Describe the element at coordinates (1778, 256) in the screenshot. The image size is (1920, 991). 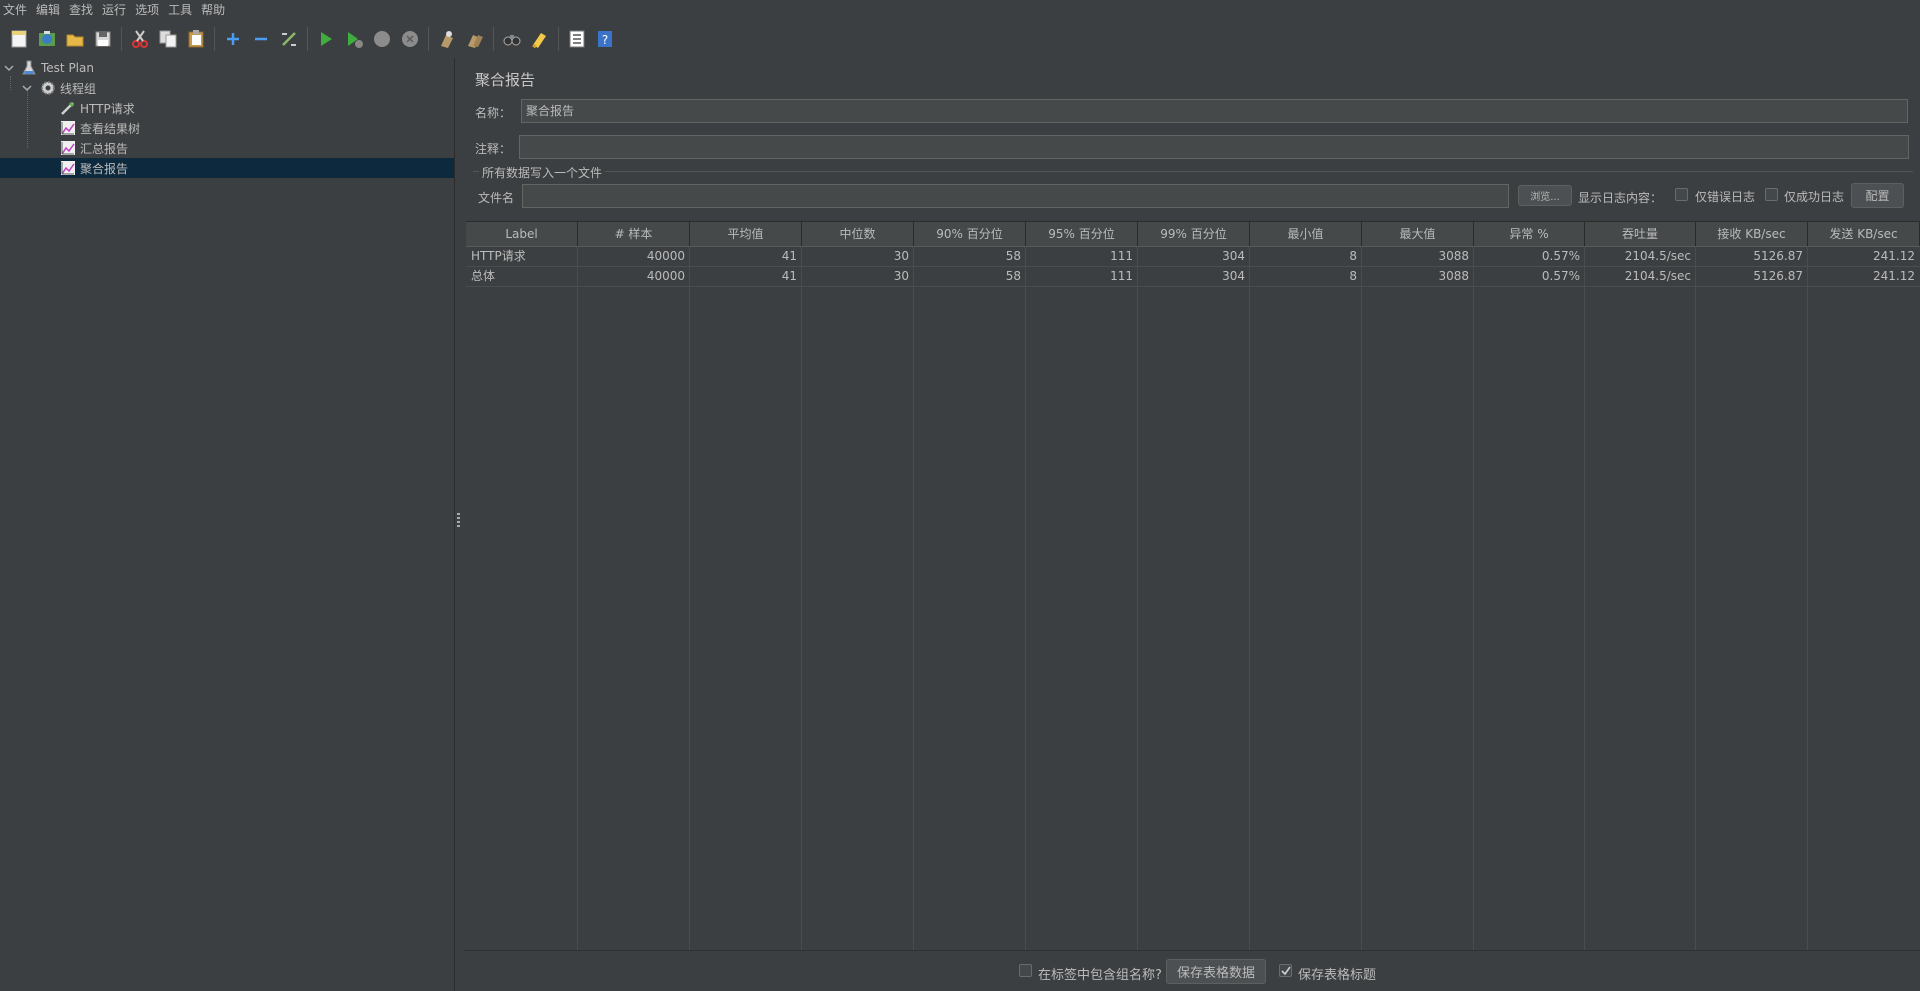
I see `table-cell: 5126.87` at that location.